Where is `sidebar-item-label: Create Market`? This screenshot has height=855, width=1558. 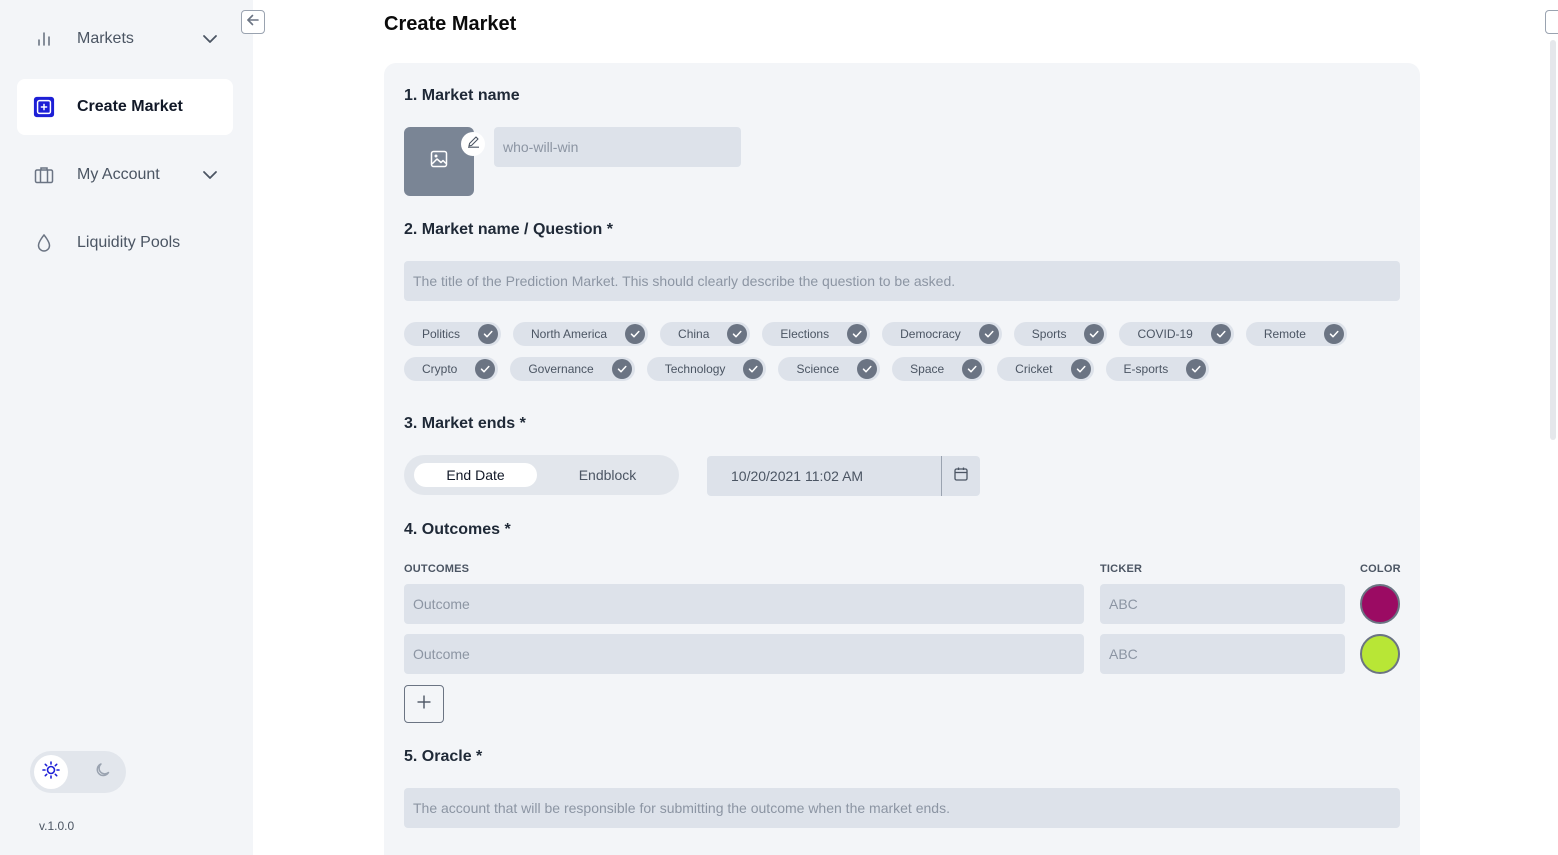
sidebar-item-label: Create Market is located at coordinates (130, 106).